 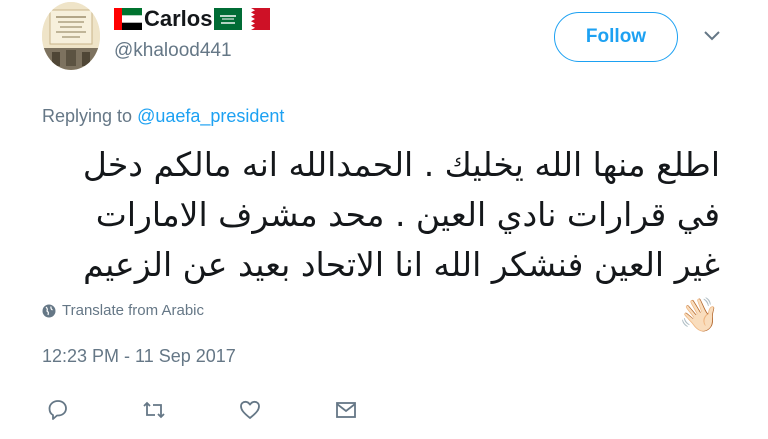 I want to click on like-button, so click(x=250, y=410).